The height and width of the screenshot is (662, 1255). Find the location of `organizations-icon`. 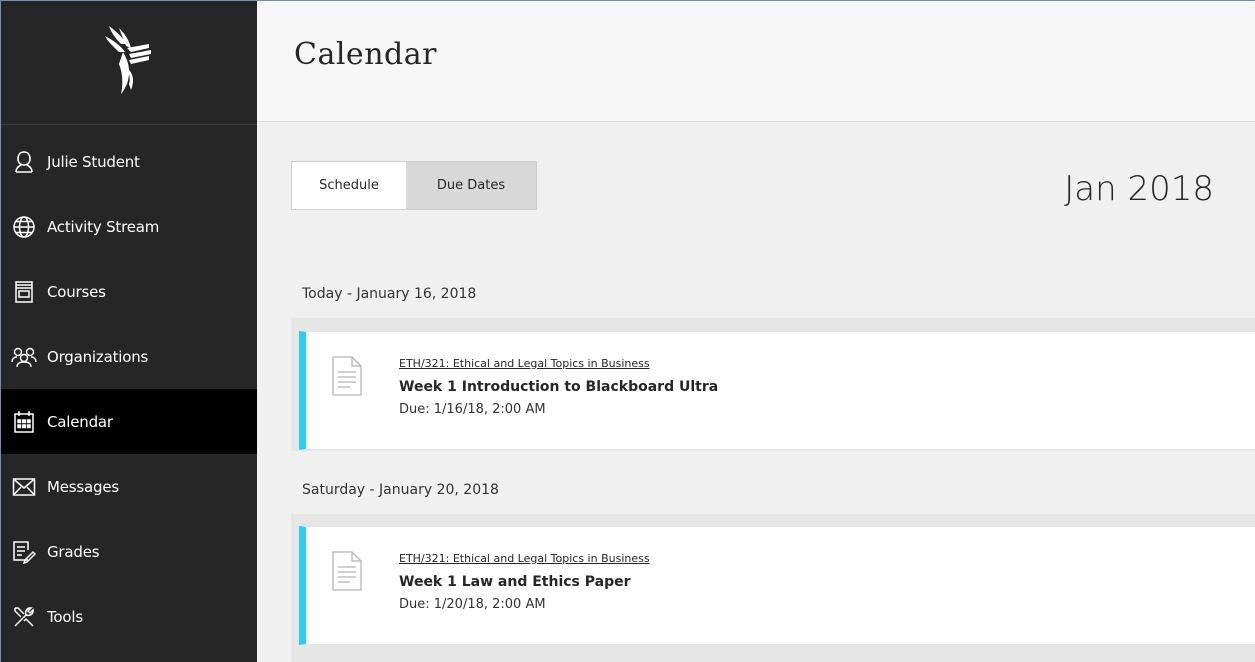

organizations-icon is located at coordinates (24, 357).